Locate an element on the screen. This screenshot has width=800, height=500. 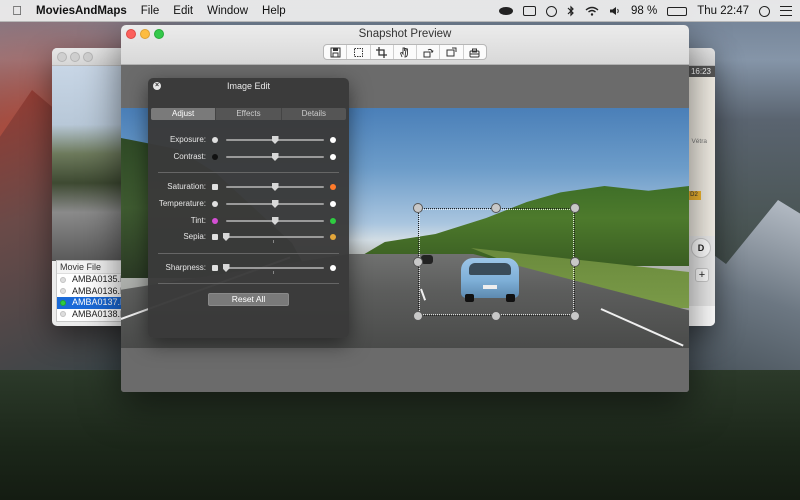
app-menu: MoviesAndMaps is located at coordinates (81, 11).